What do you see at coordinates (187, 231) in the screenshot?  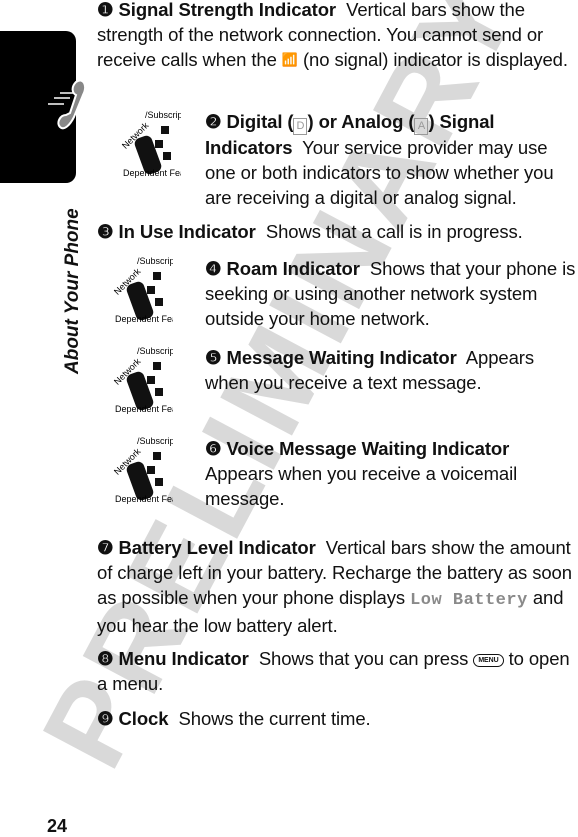 I see `item-title: In Use Indicator` at bounding box center [187, 231].